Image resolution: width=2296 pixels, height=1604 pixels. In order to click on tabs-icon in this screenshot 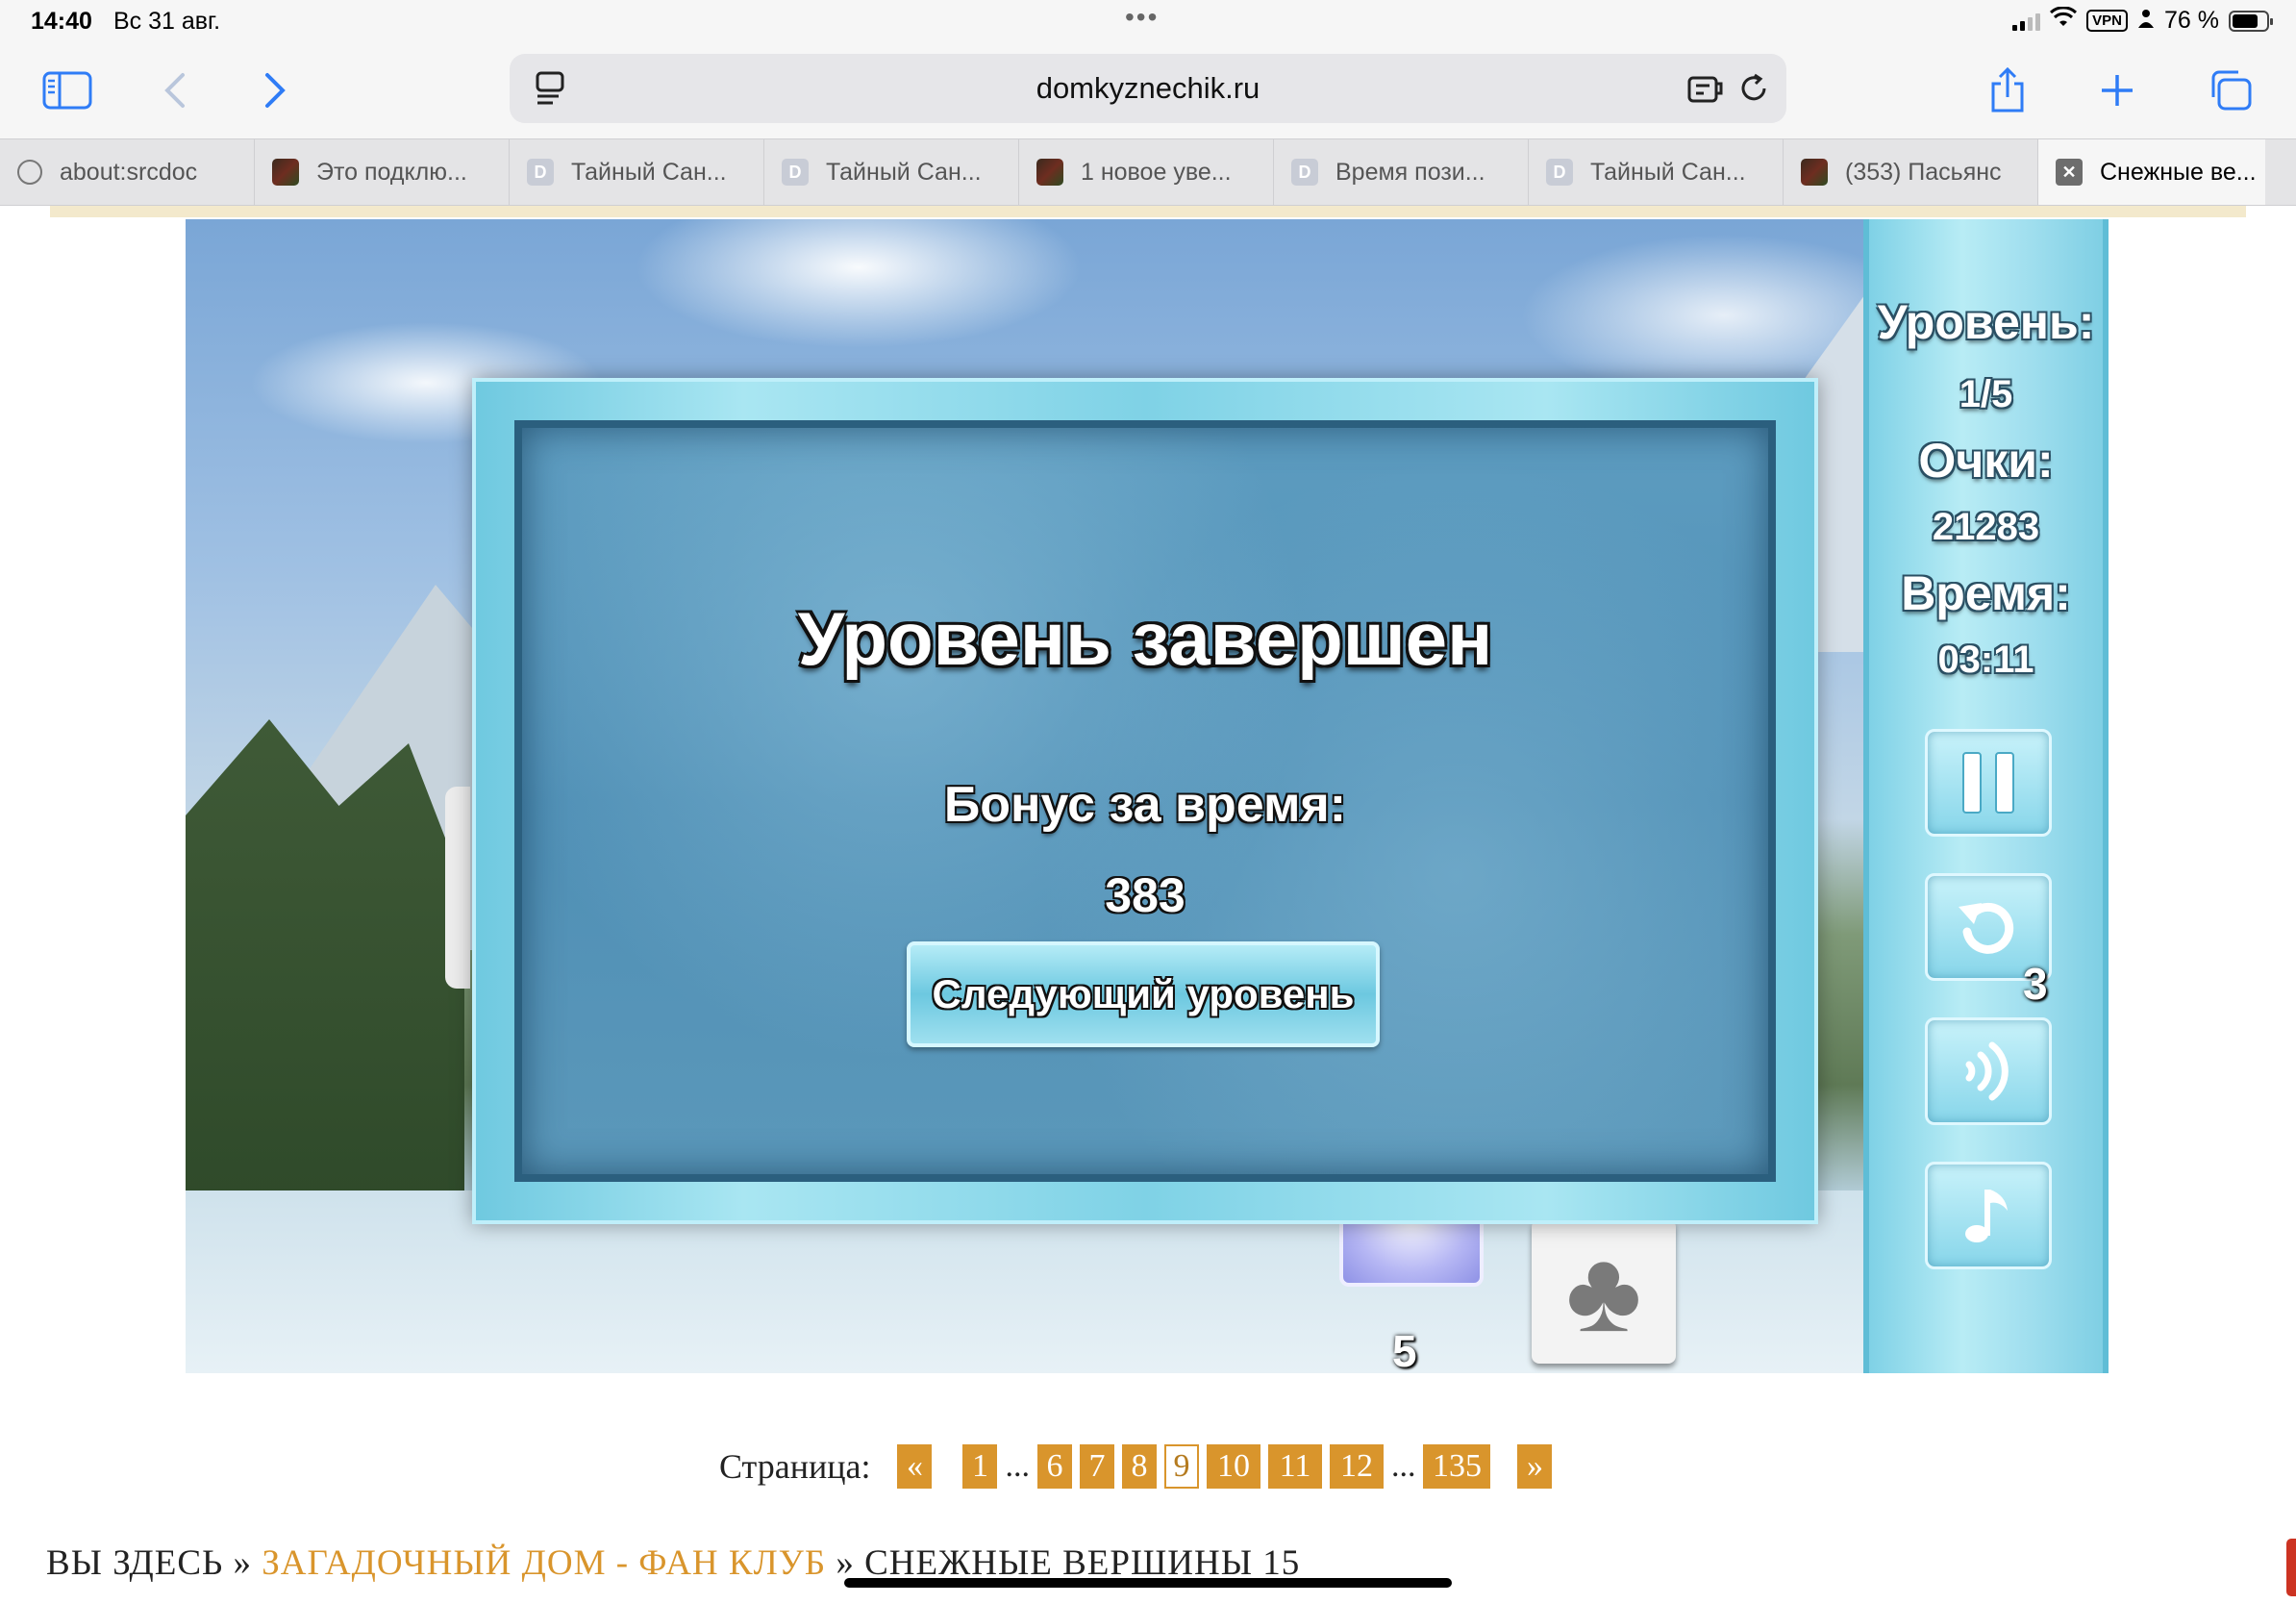, I will do `click(2231, 90)`.